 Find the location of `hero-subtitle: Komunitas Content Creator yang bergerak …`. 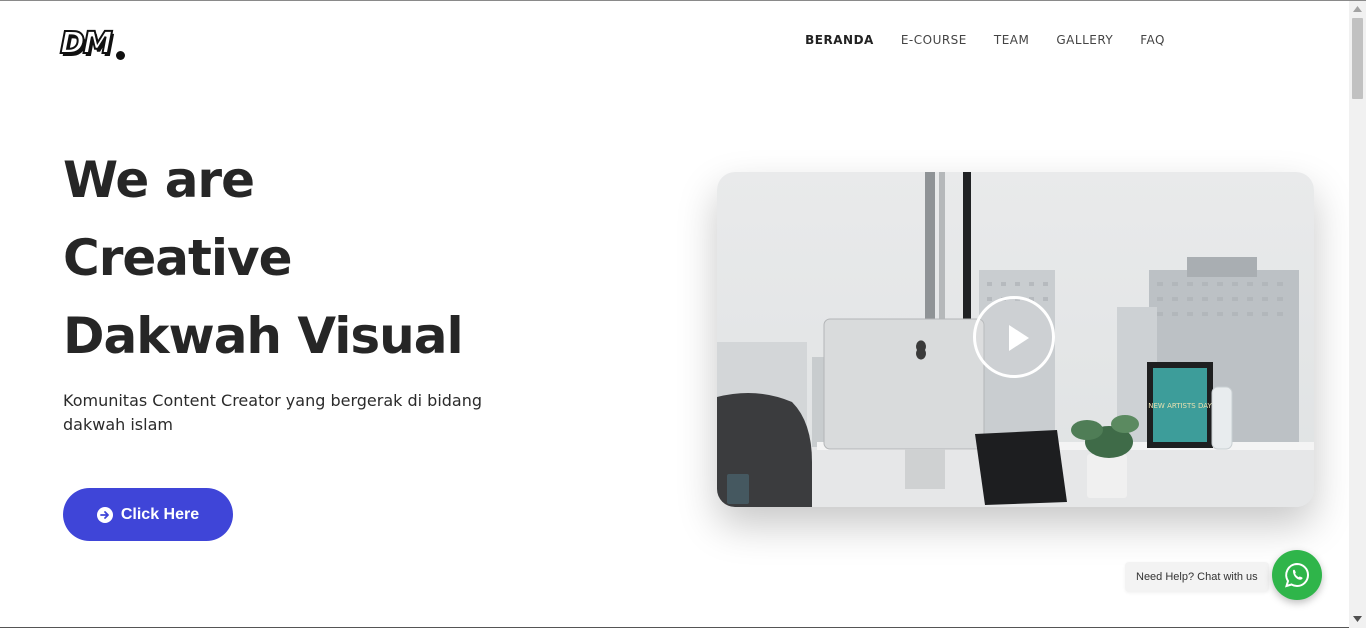

hero-subtitle: Komunitas Content Creator yang bergerak … is located at coordinates (273, 412).